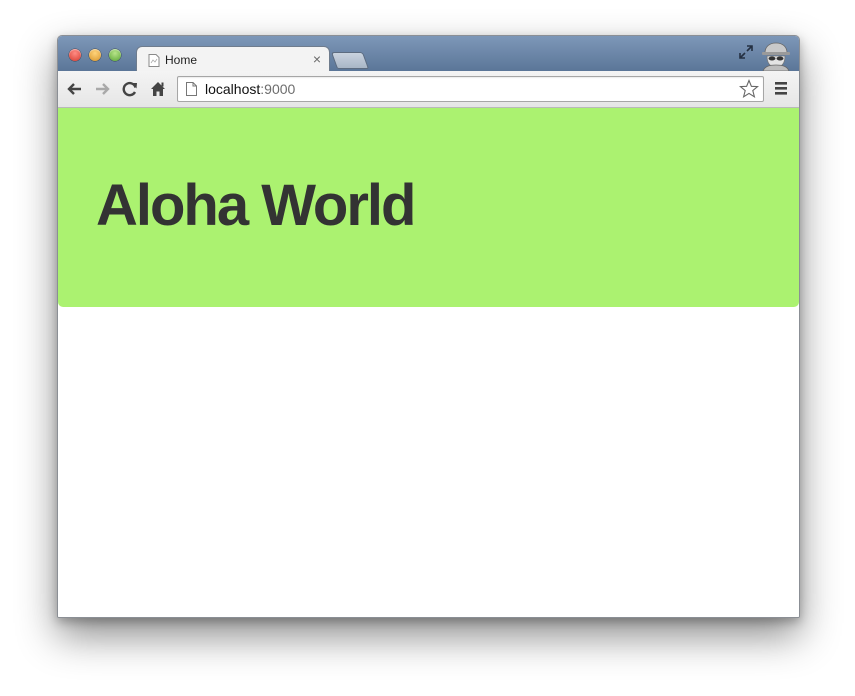 The width and height of the screenshot is (855, 696). Describe the element at coordinates (278, 89) in the screenshot. I see `url-port: :9000` at that location.